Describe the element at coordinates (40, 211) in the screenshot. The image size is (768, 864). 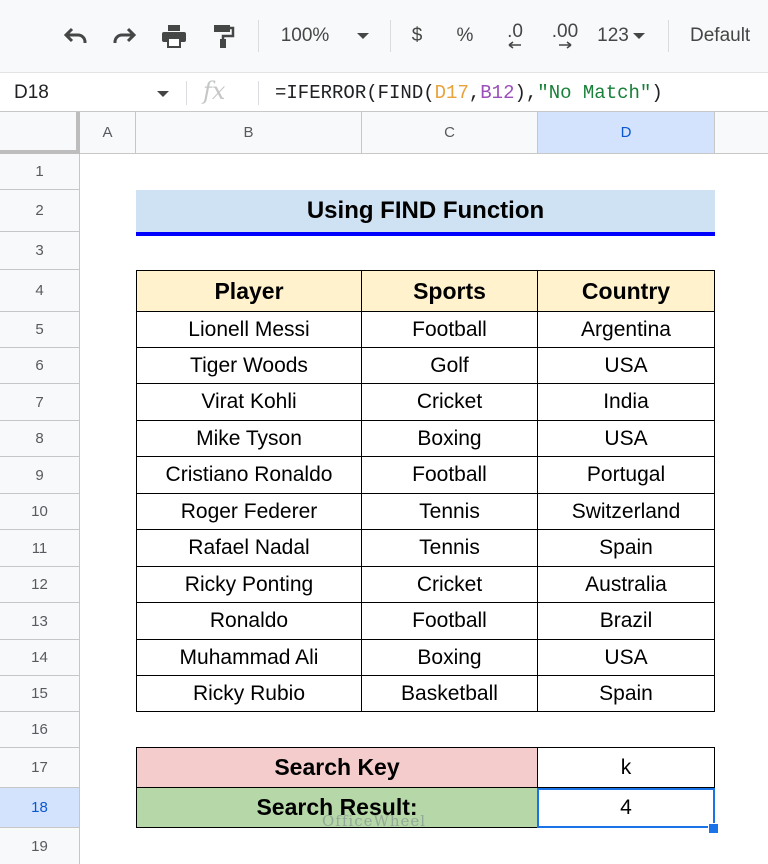
I see `row-header-2: 2` at that location.